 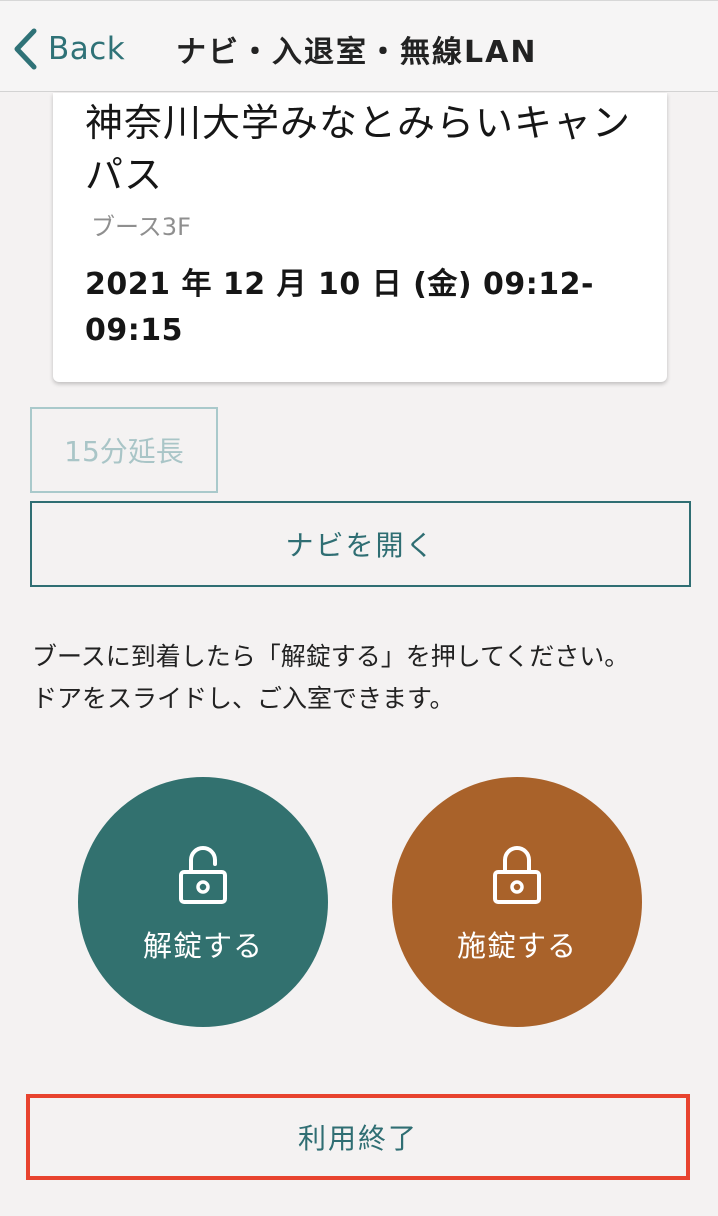 What do you see at coordinates (87, 49) in the screenshot?
I see `back-label: Back` at bounding box center [87, 49].